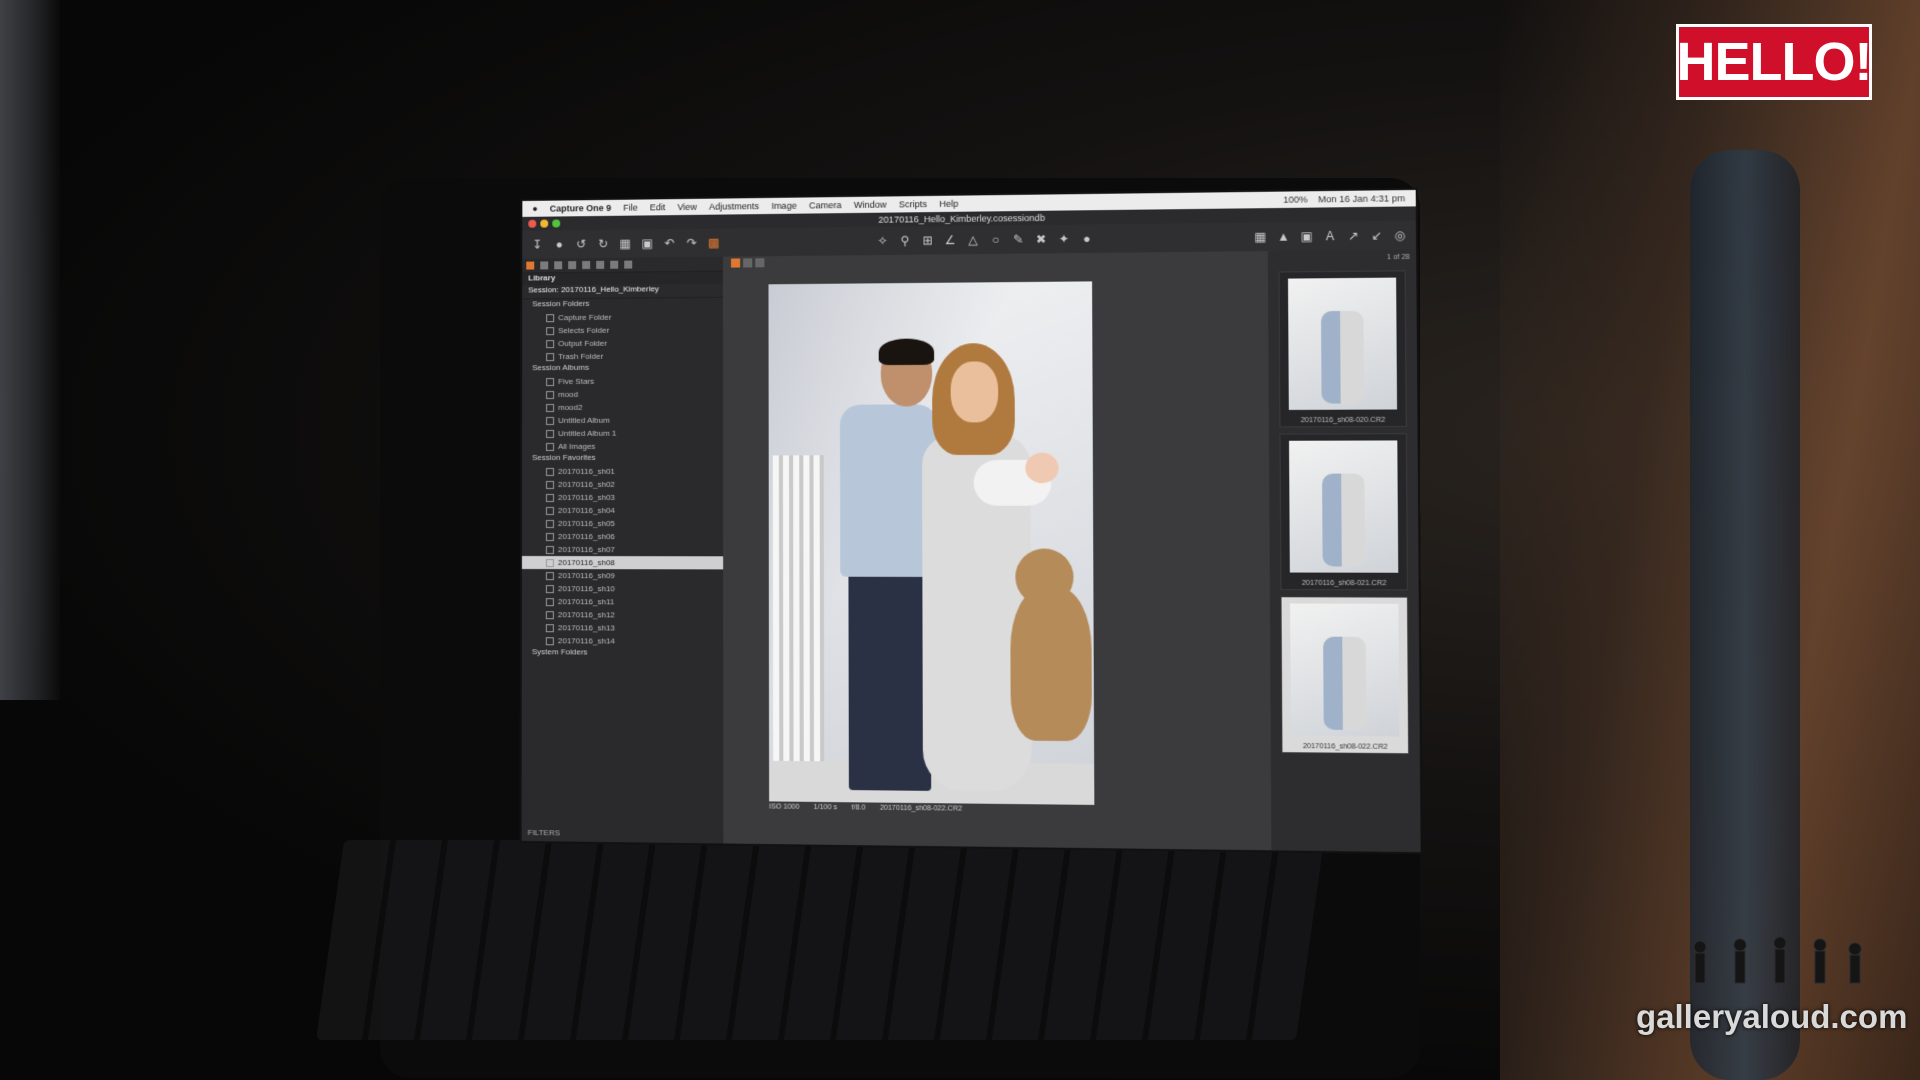 Image resolution: width=1920 pixels, height=1080 pixels. Describe the element at coordinates (927, 240) in the screenshot. I see `crop-tool-icon: ⊞` at that location.